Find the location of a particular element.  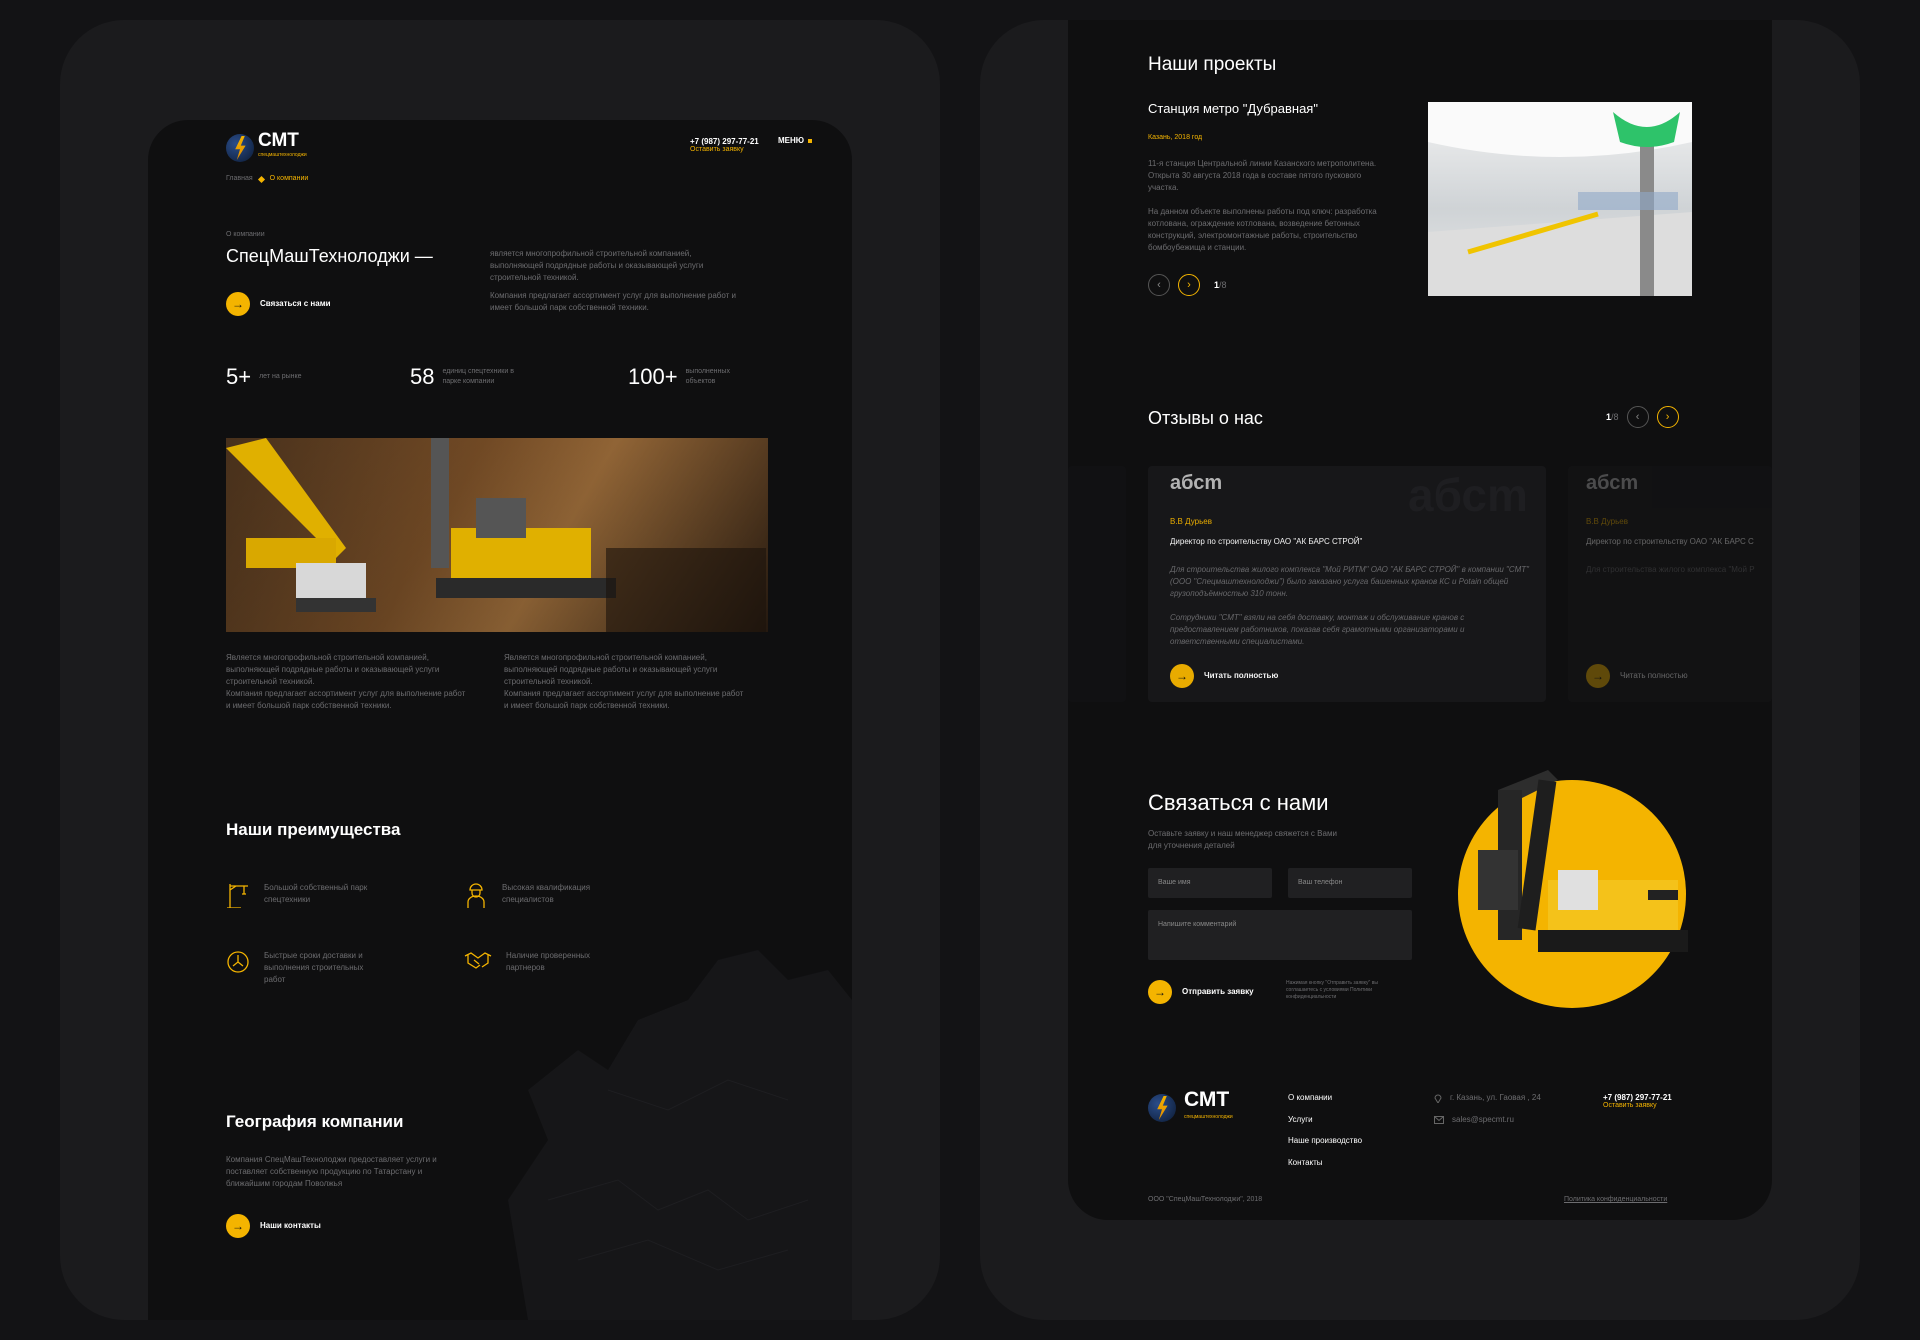

footer-email-text: sales@specmt.ru is located at coordinates (1483, 1119).